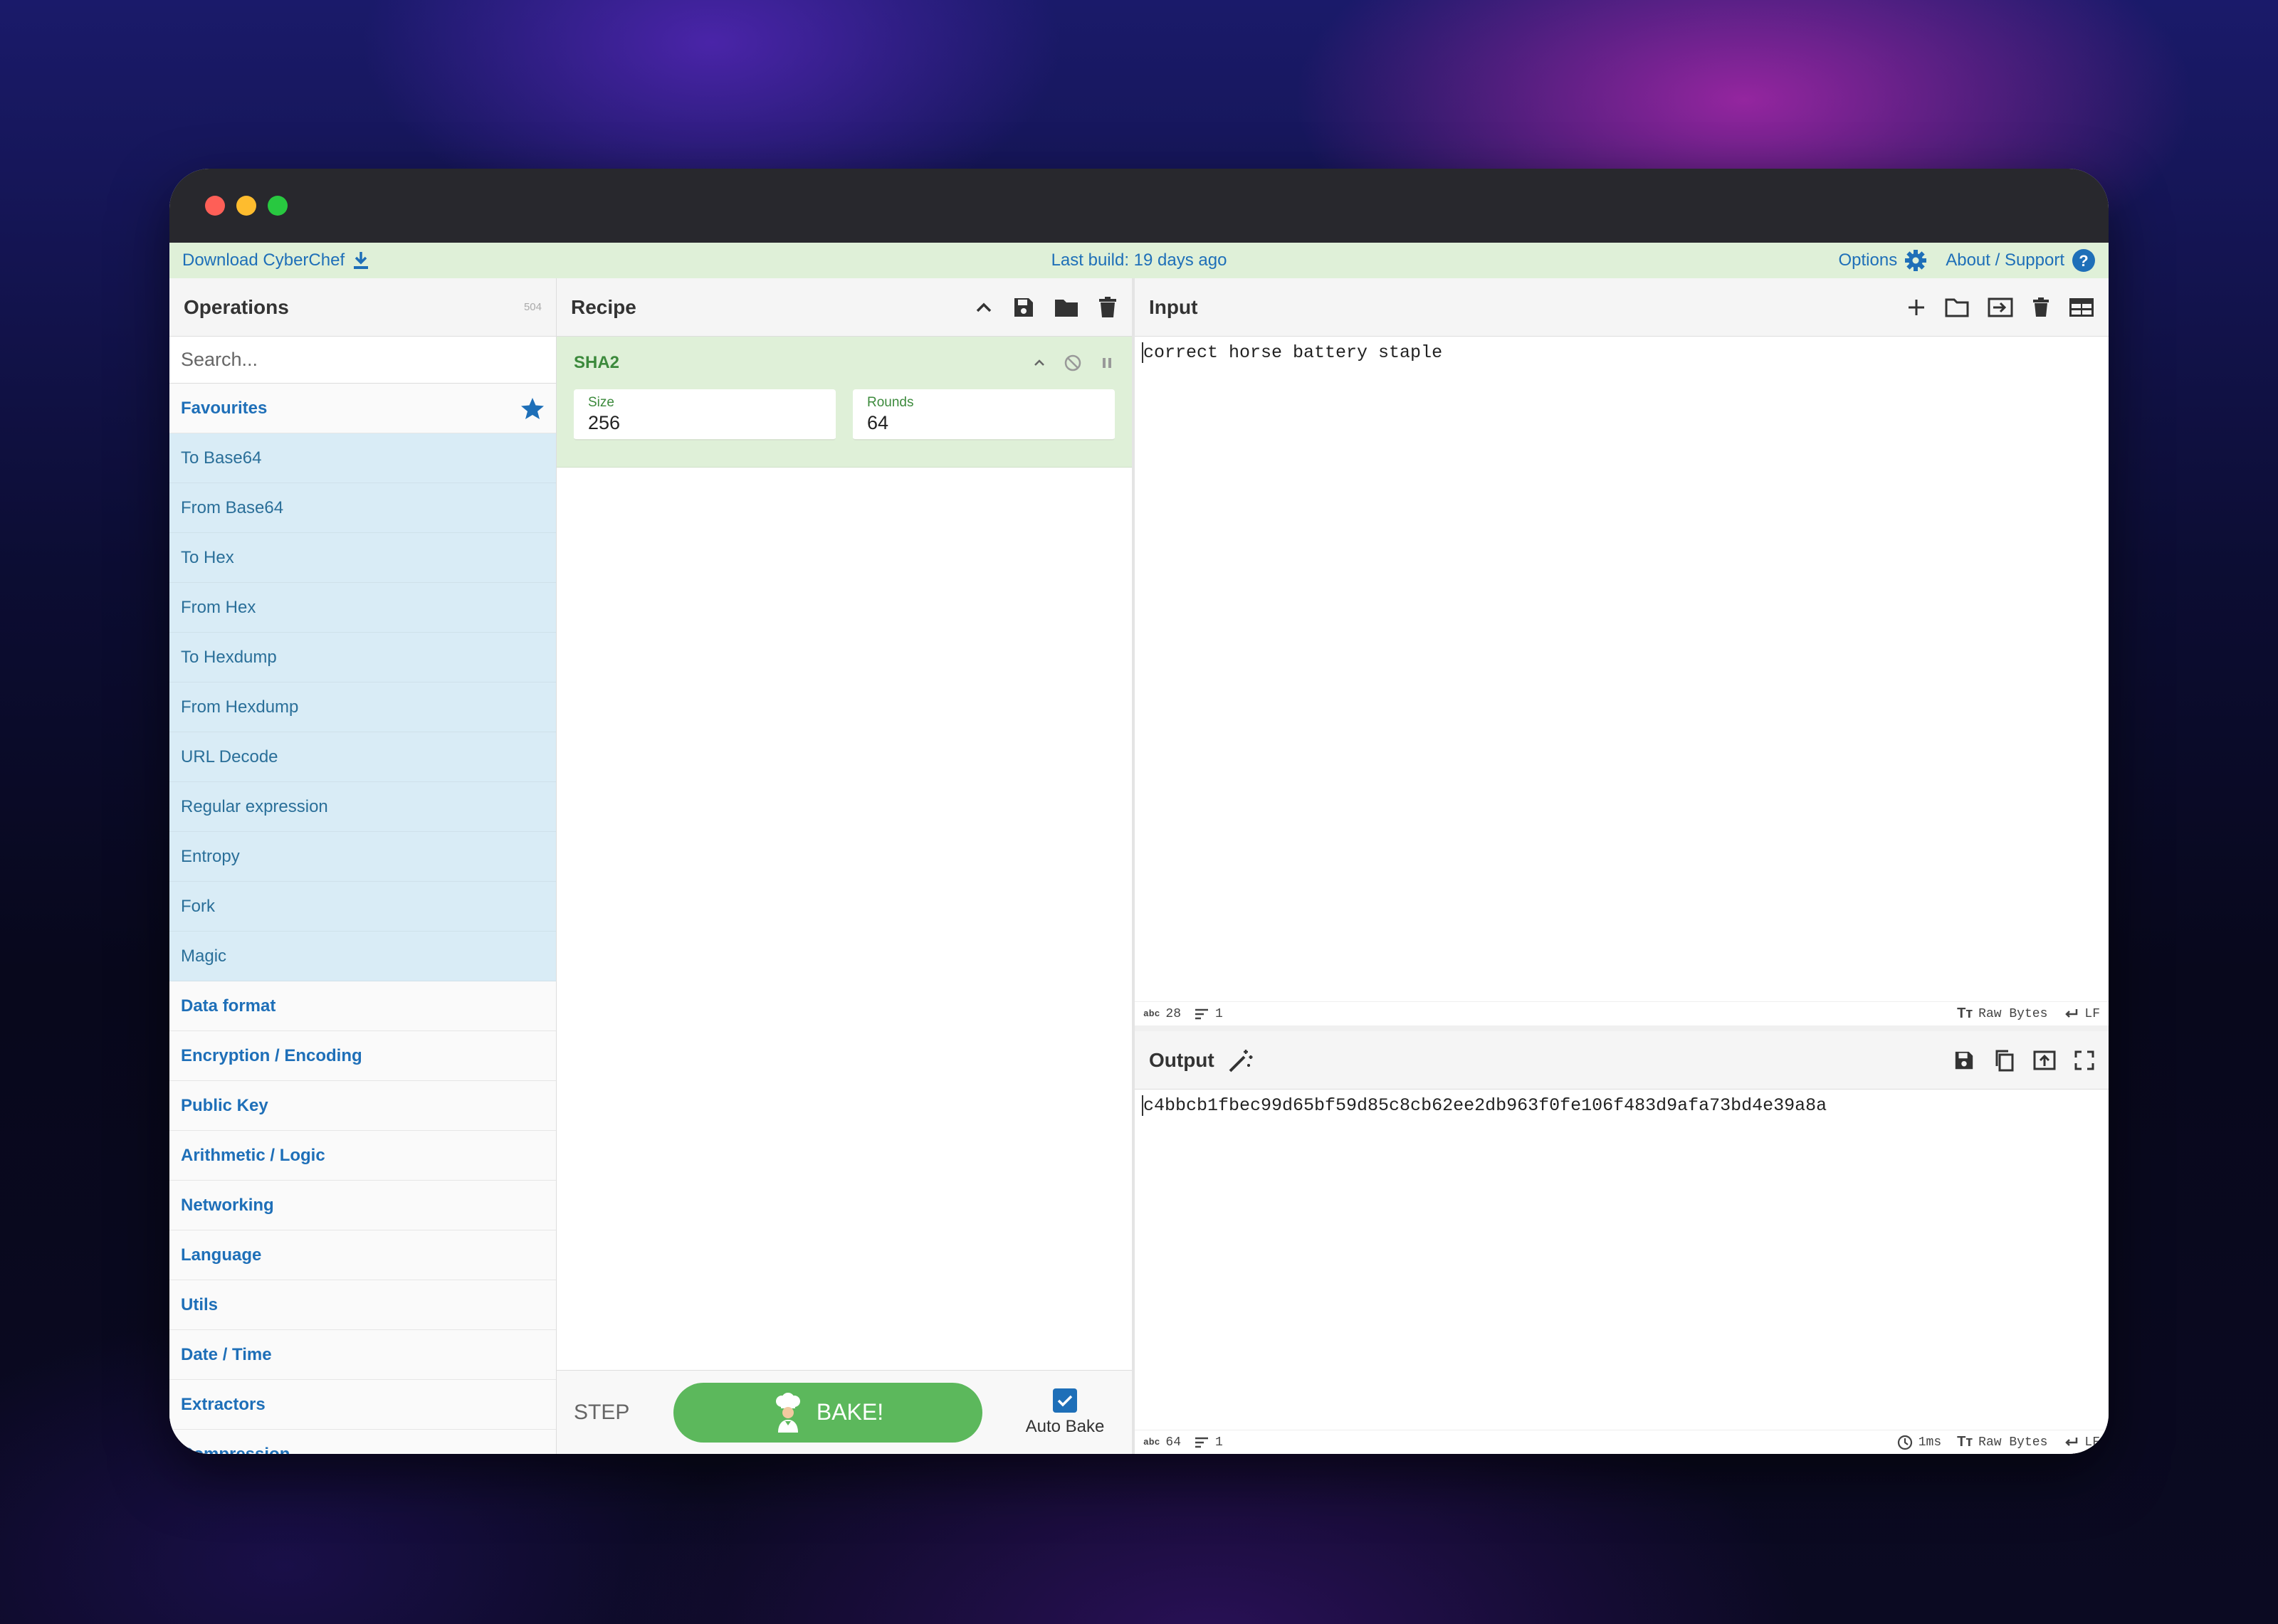 This screenshot has width=2278, height=1624. I want to click on layout-icon, so click(2081, 307).